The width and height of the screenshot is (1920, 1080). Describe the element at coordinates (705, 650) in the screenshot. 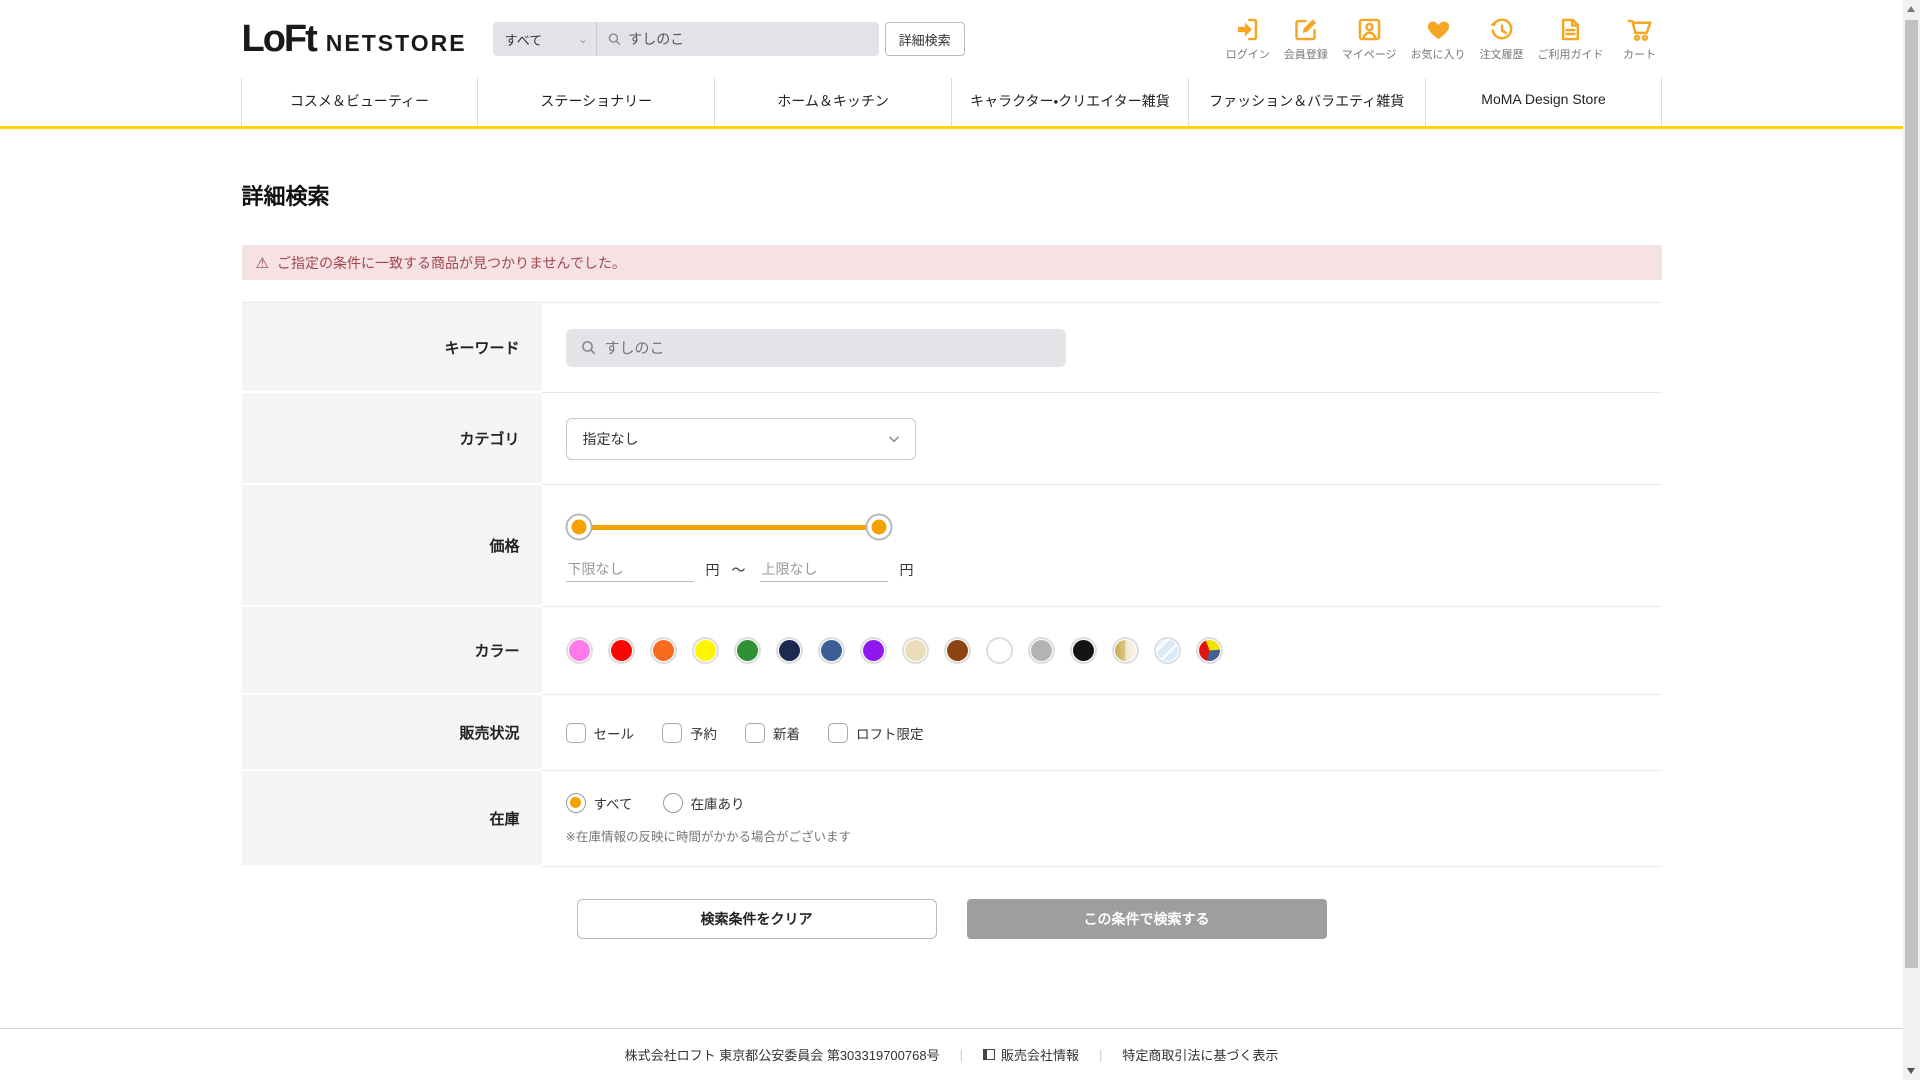

I see `color-swatch-yellow` at that location.